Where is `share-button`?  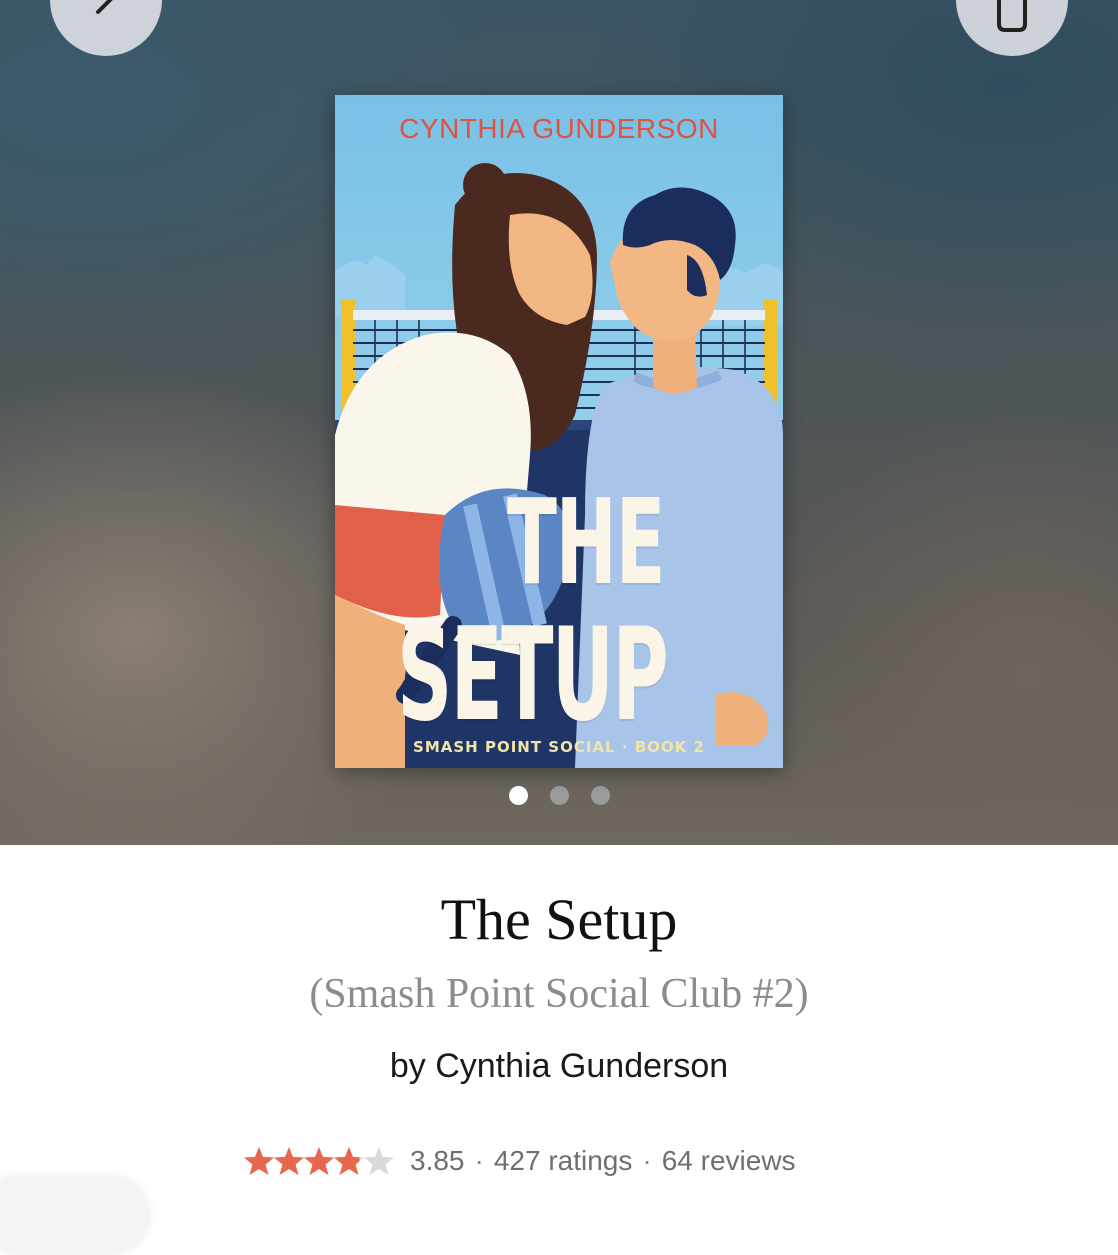 share-button is located at coordinates (1012, 28).